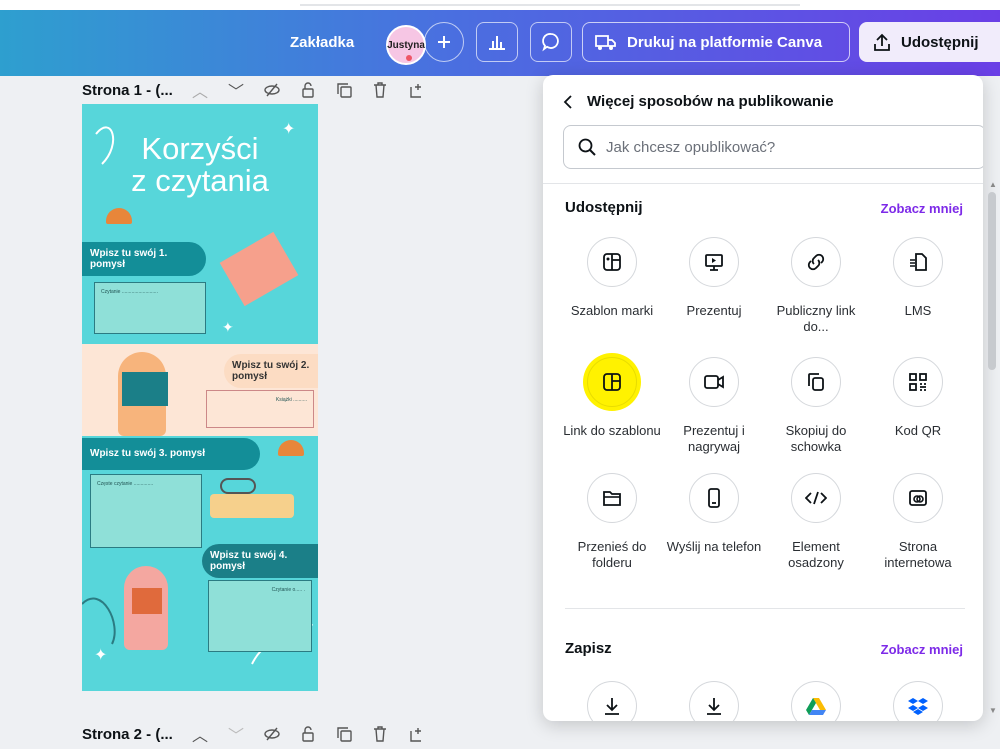 The width and height of the screenshot is (1000, 749). I want to click on add-collaborator-button, so click(444, 42).